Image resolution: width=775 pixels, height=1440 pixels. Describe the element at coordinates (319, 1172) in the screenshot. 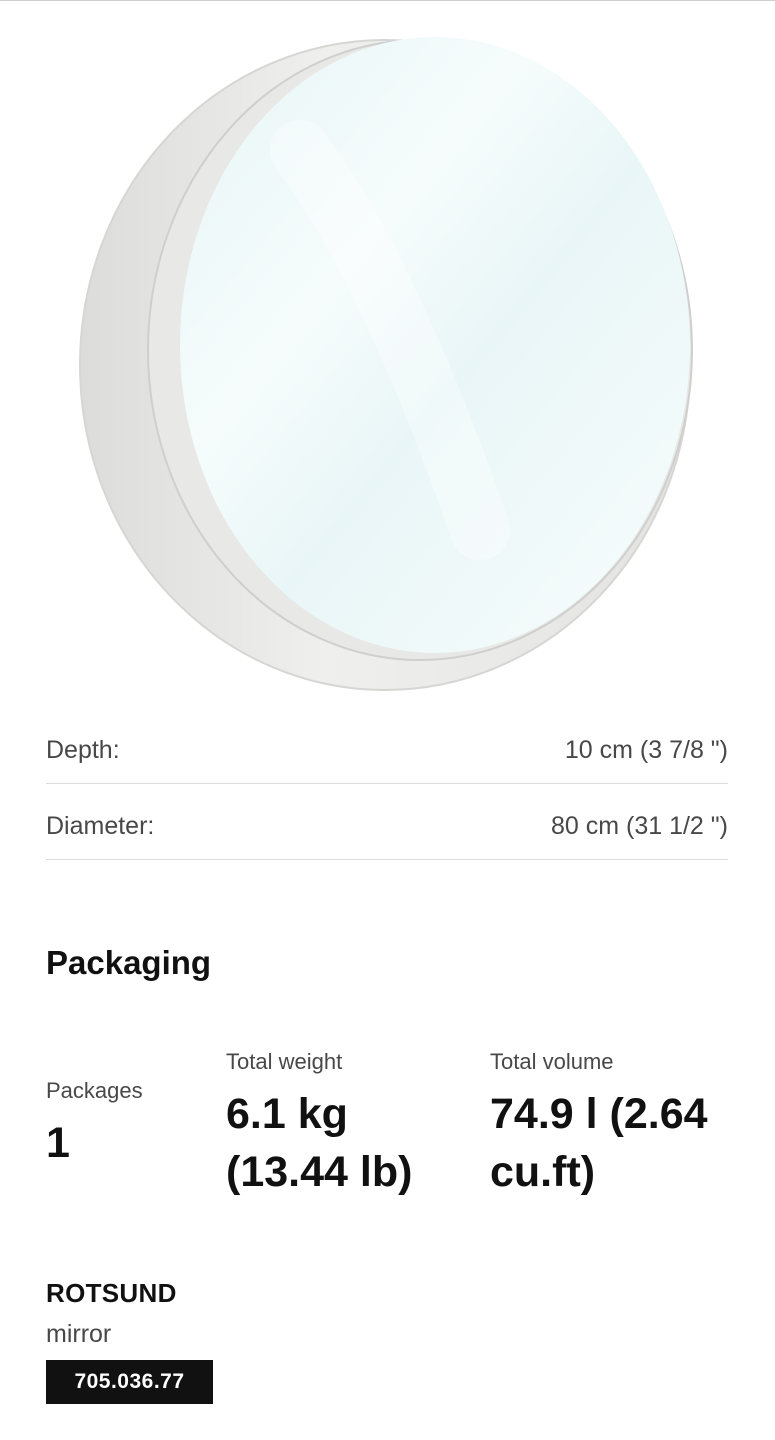

I see `total-weight-imperial: (13.44 lb)` at that location.